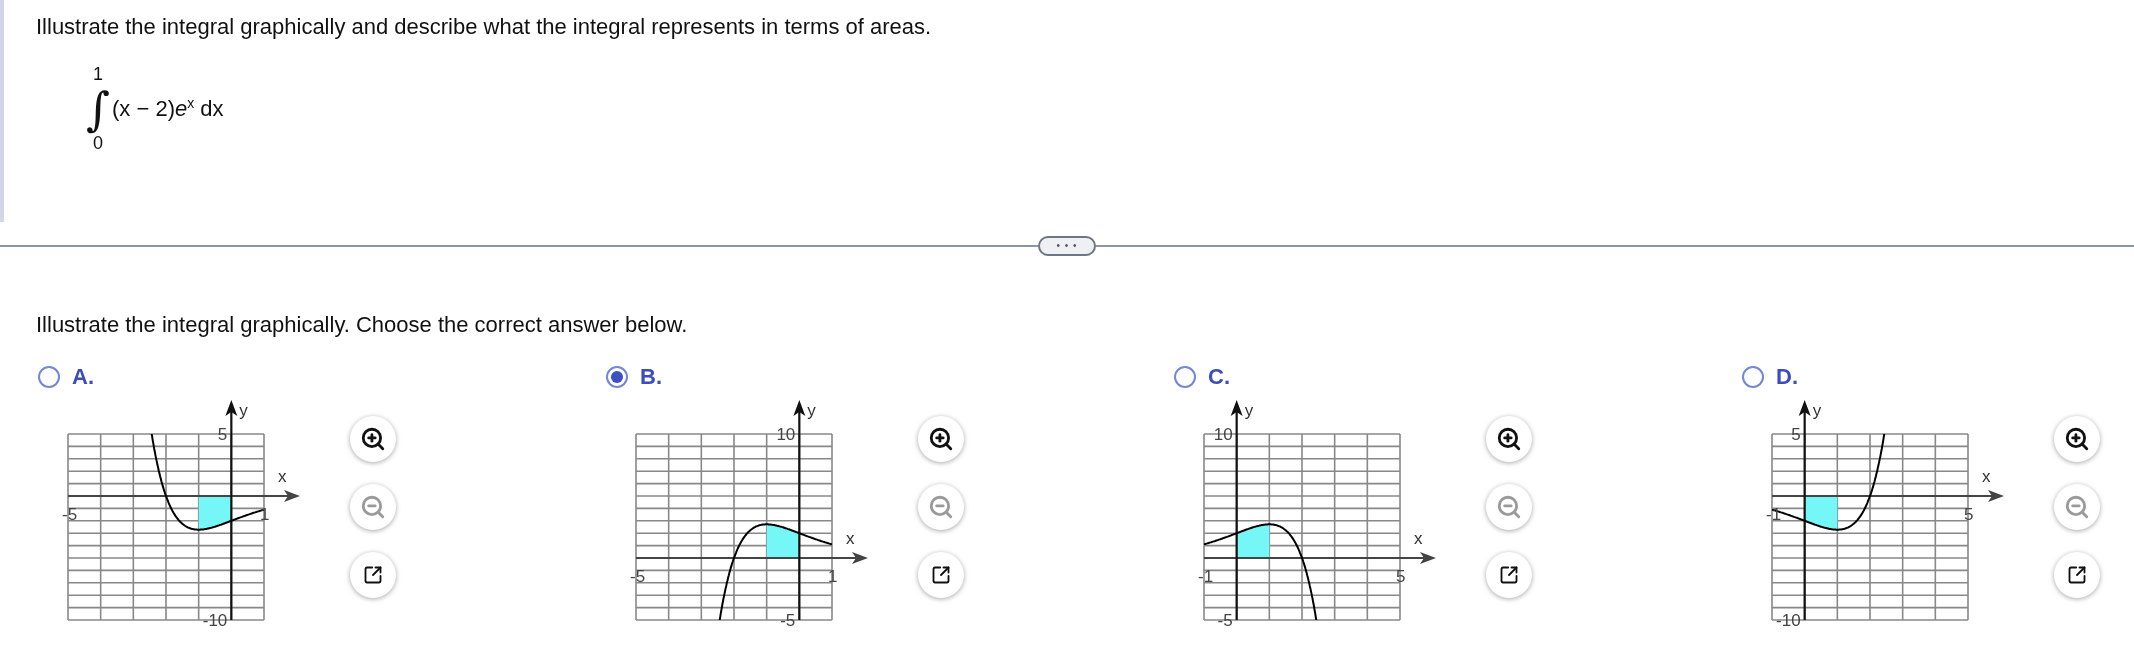 Image resolution: width=2134 pixels, height=660 pixels. Describe the element at coordinates (484, 27) in the screenshot. I see `question-text: Illustrate the integral graphically and describe what the integral represents in terms of areas.` at that location.